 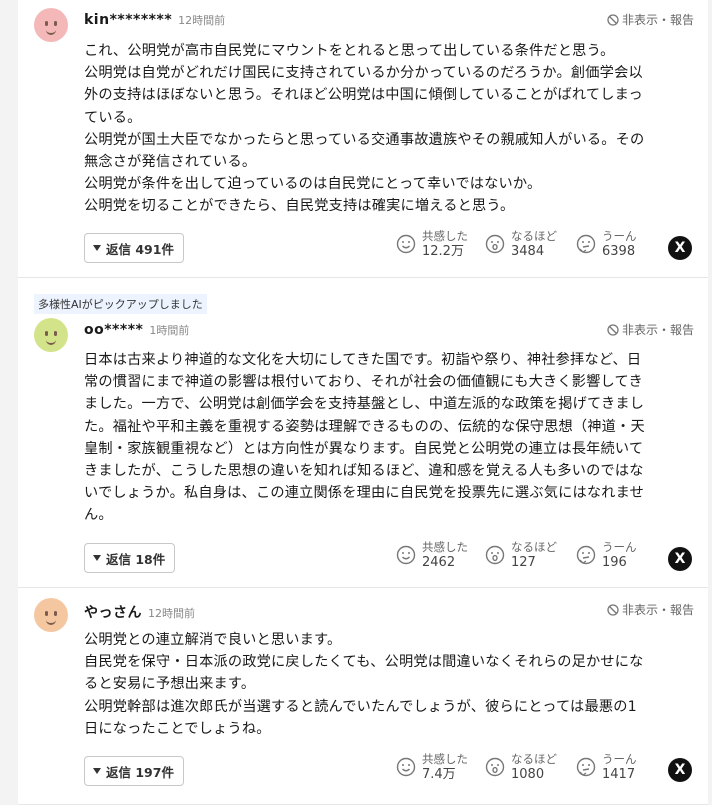 I want to click on timestamp: 1時間前, so click(x=169, y=330).